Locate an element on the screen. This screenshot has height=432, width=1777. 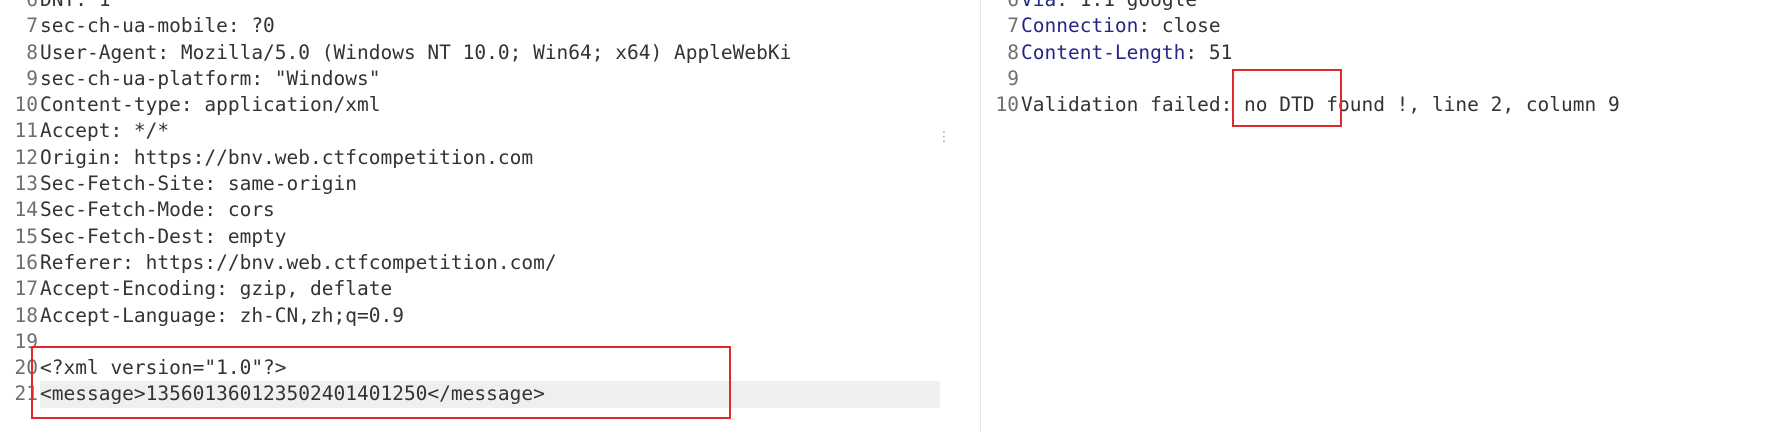
request-line-text: Sec-Fetch-Site: same-origin is located at coordinates (198, 184).